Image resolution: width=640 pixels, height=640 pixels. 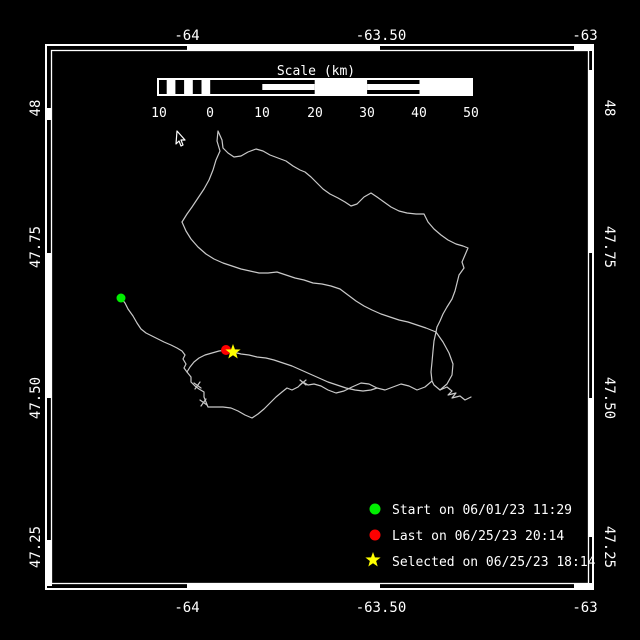 What do you see at coordinates (494, 562) in the screenshot?
I see `legend-selected-label: Selected on 06/25/23 18:14` at bounding box center [494, 562].